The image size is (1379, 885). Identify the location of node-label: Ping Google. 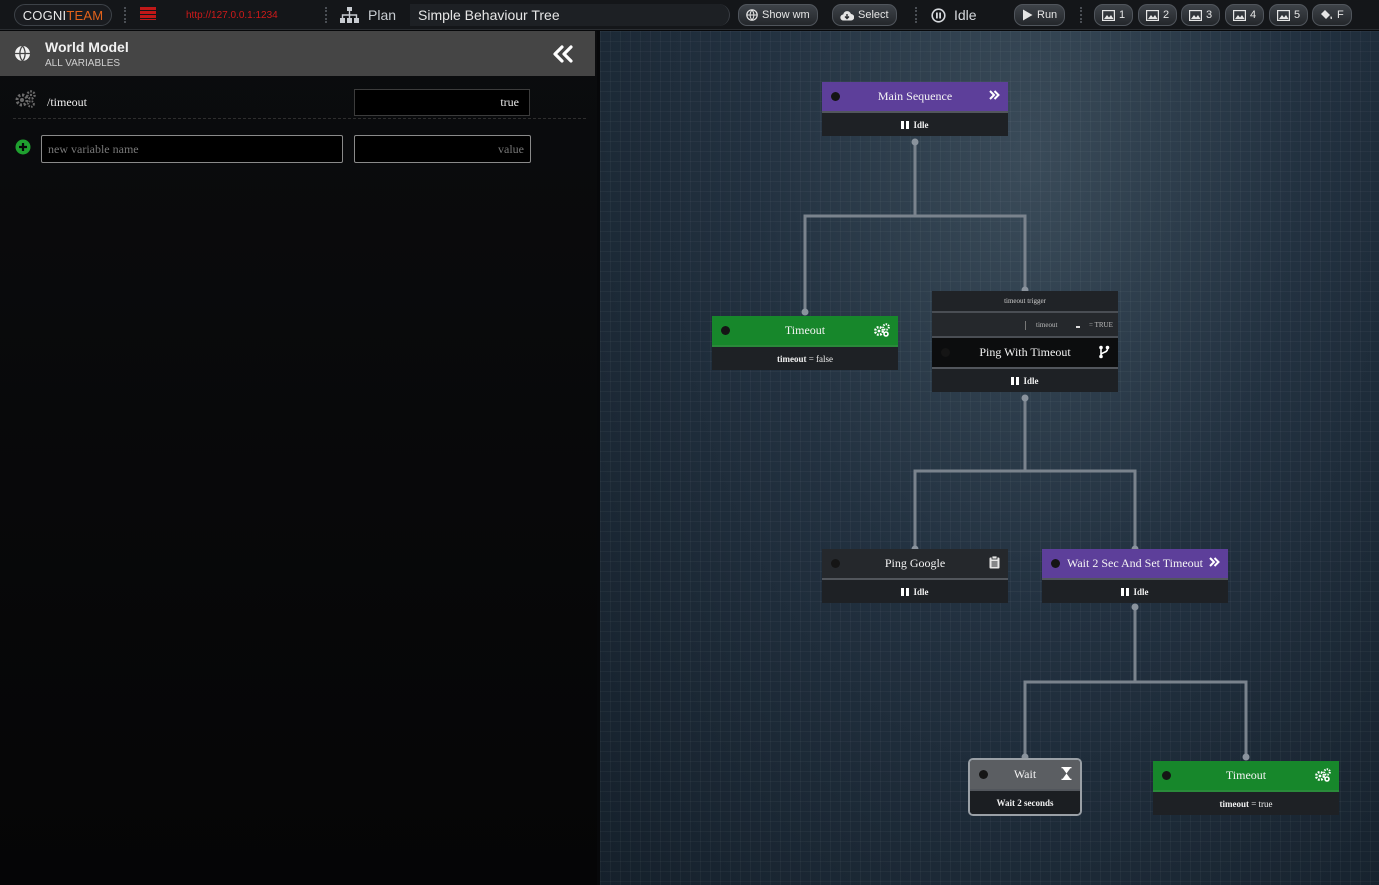
(915, 563).